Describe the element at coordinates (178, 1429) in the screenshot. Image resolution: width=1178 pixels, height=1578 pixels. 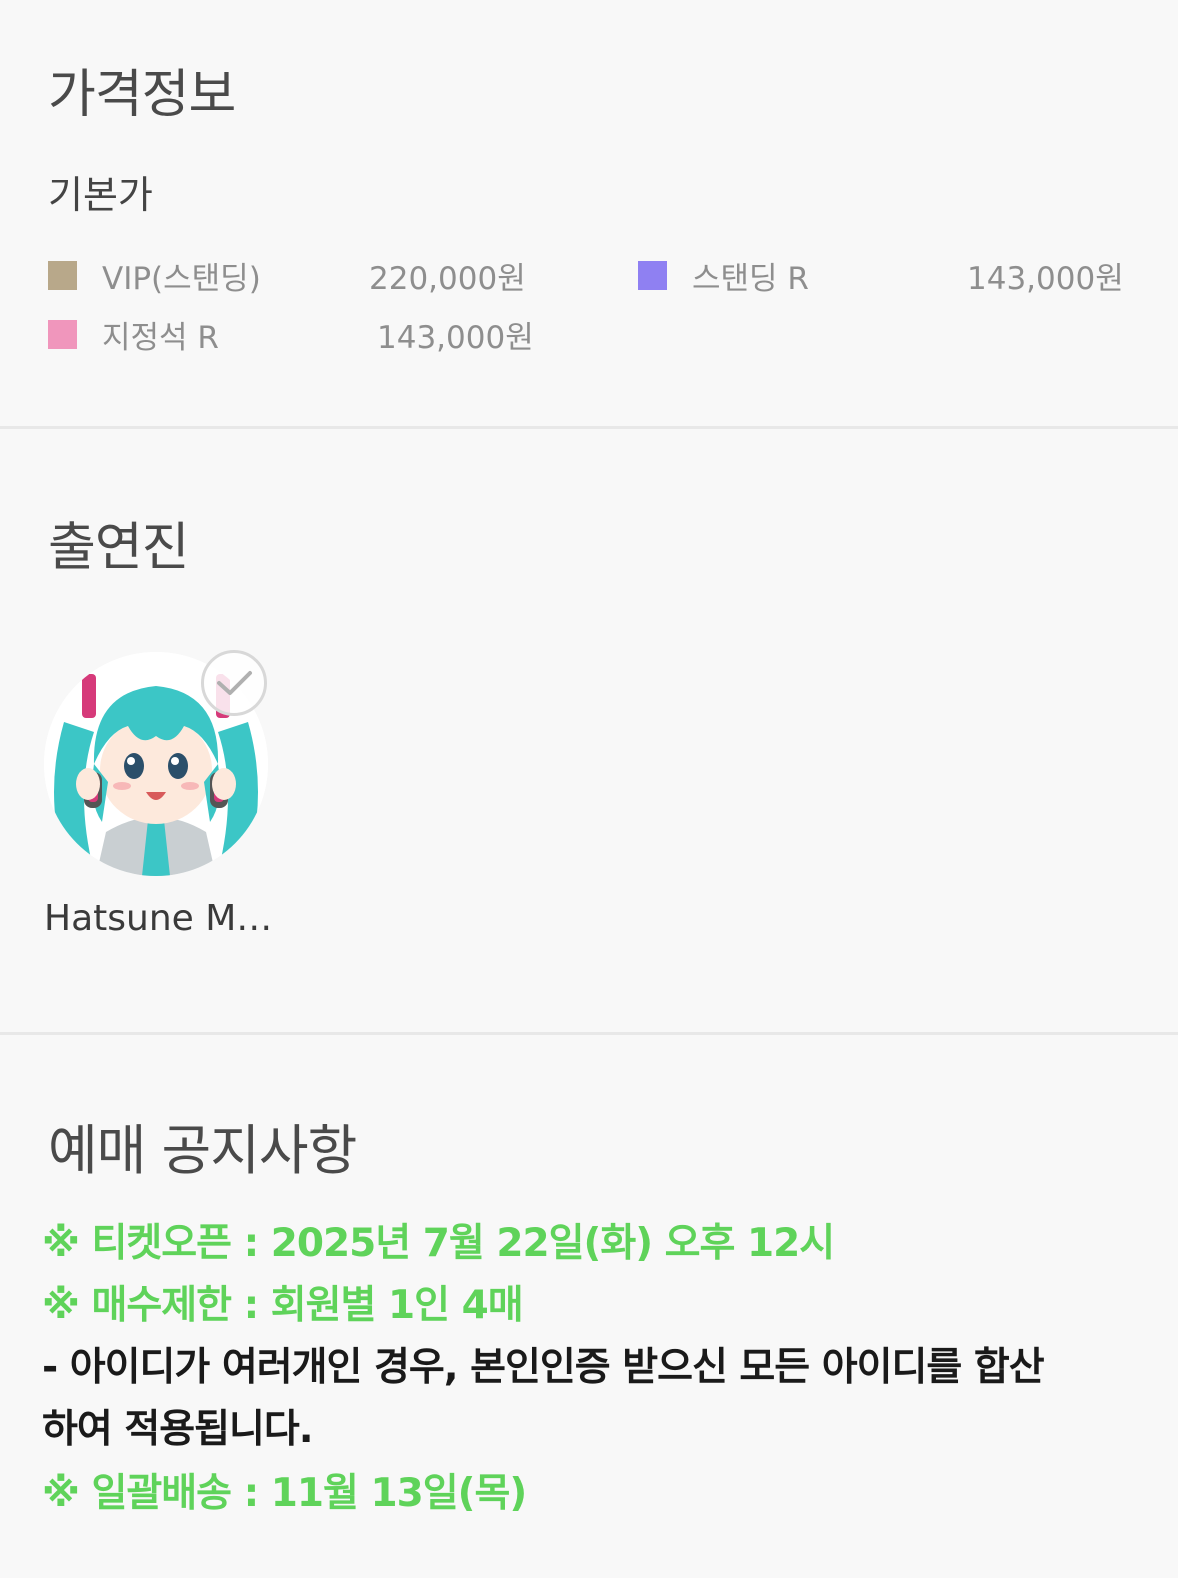
I see `notice-id-rule-cont: 하여 적용됩니다.` at that location.